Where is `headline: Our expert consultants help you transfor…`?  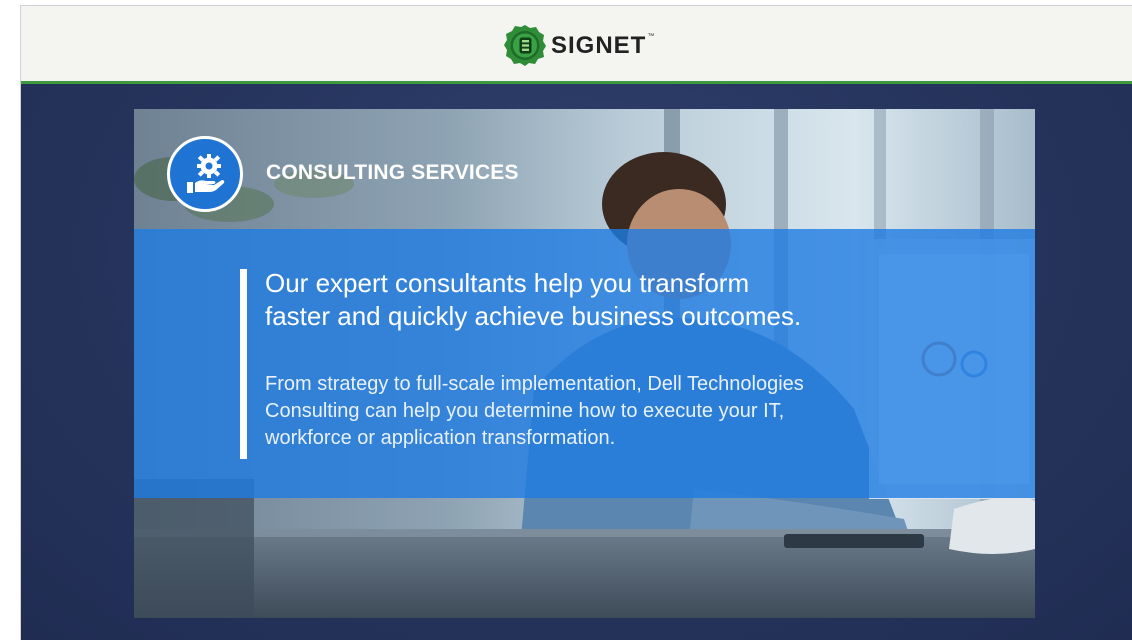 headline: Our expert consultants help you transfor… is located at coordinates (635, 300).